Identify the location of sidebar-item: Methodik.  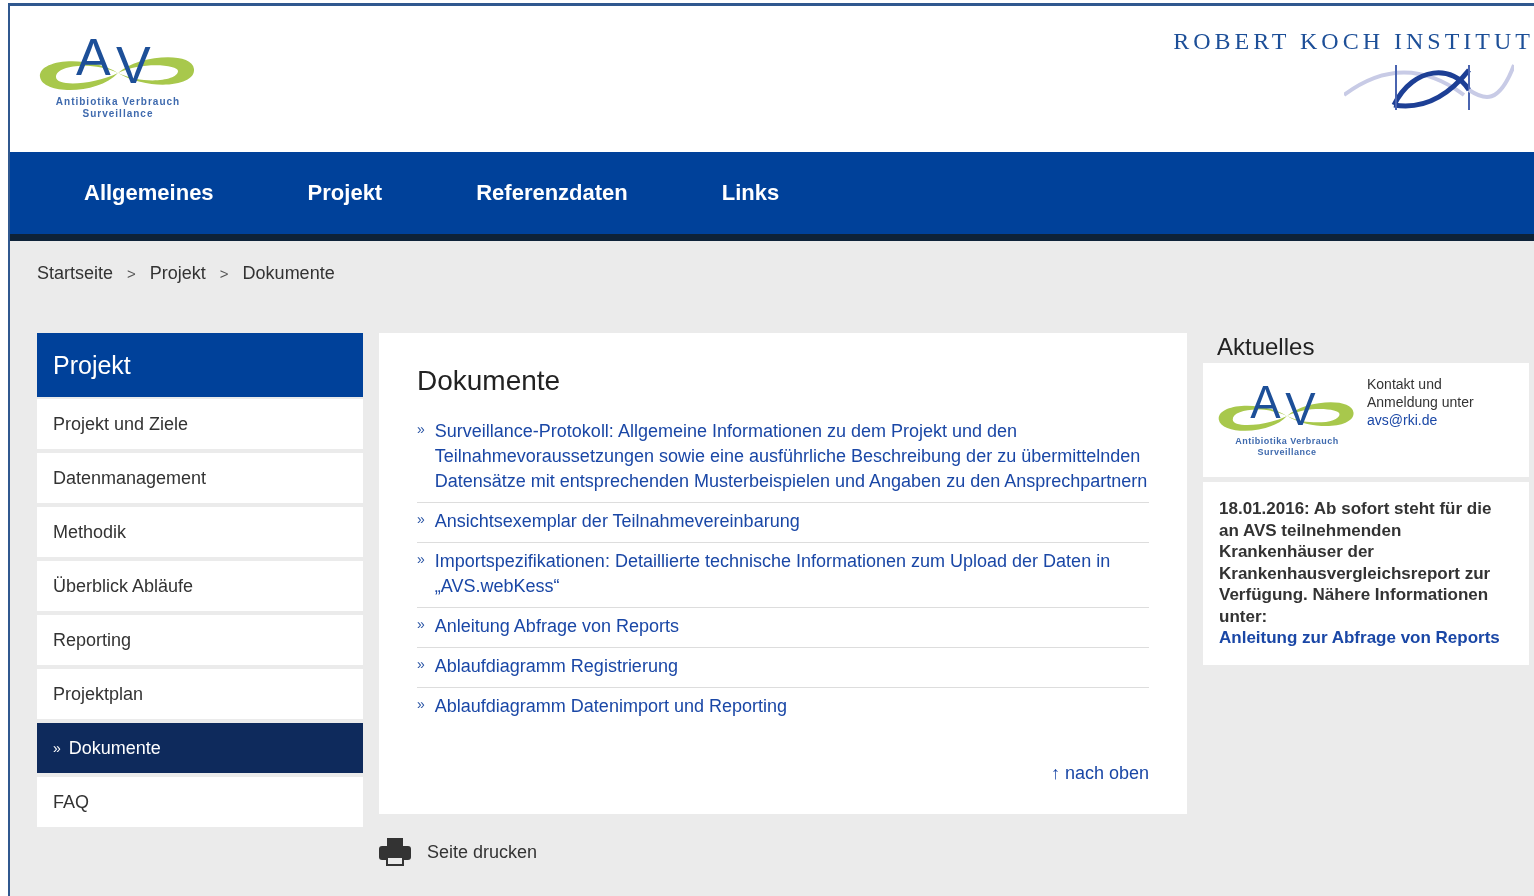
(200, 532).